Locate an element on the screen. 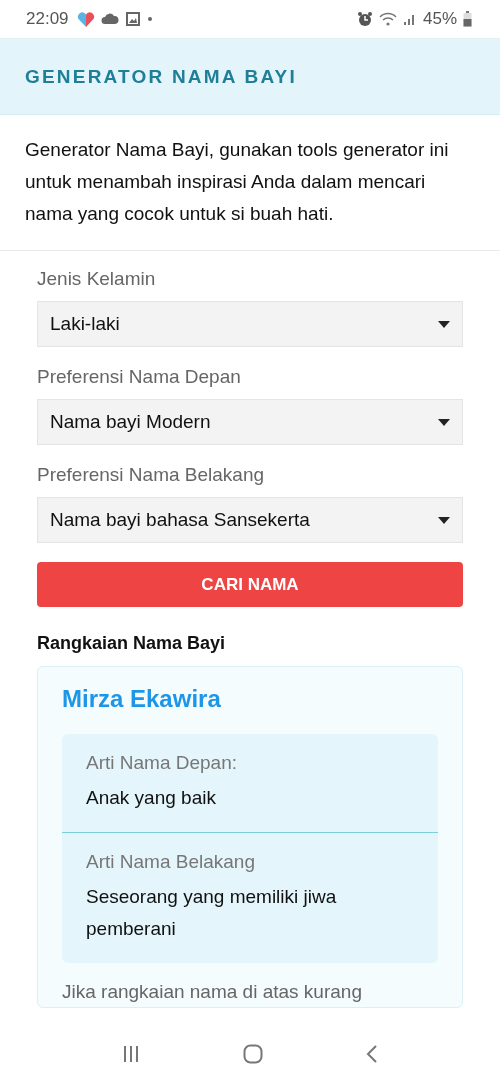  dropdown: Nama bayi Modern is located at coordinates (250, 422).